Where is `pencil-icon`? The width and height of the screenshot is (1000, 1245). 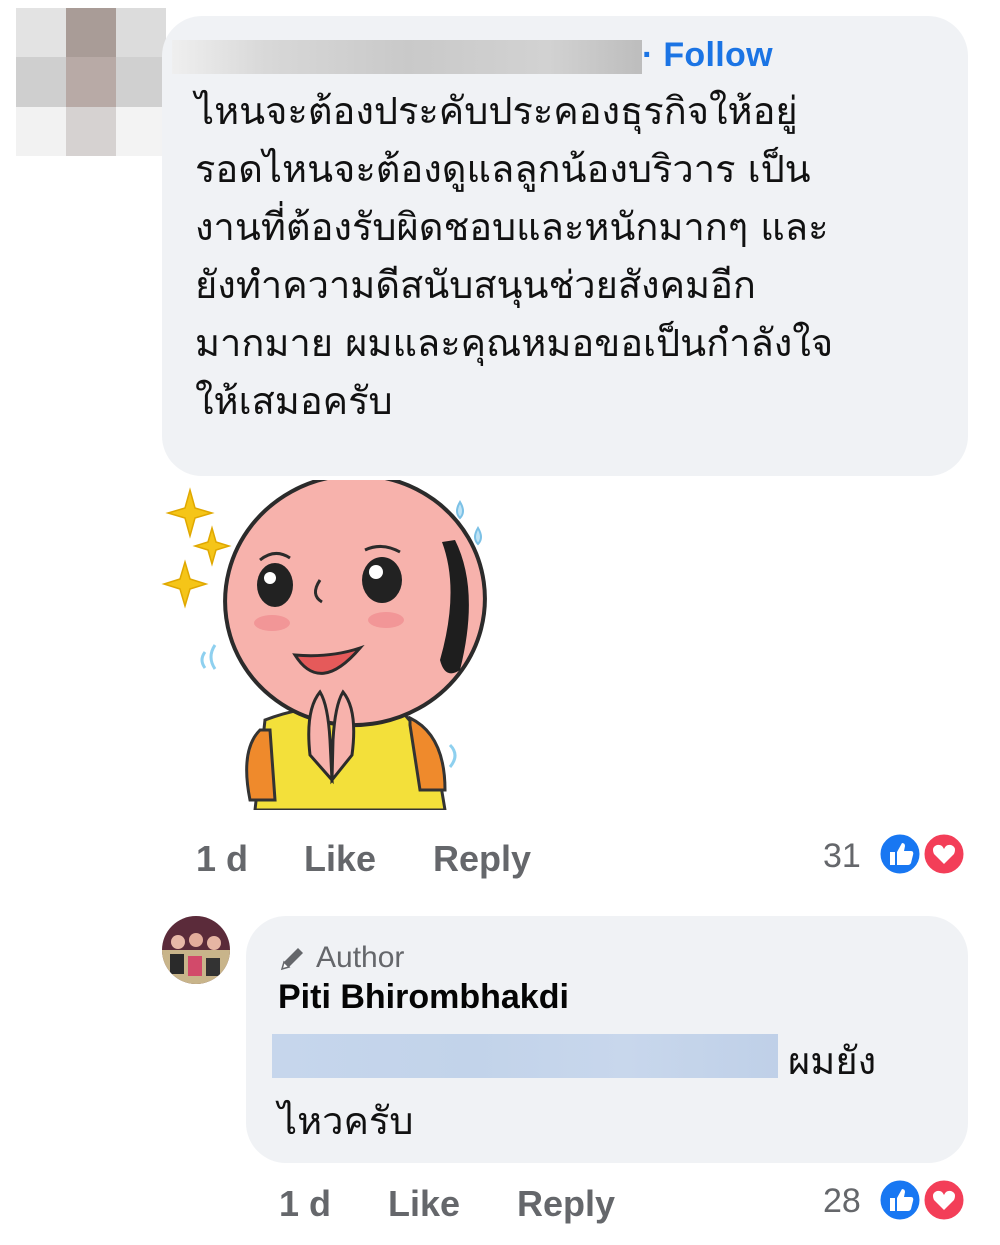
pencil-icon is located at coordinates (291, 959).